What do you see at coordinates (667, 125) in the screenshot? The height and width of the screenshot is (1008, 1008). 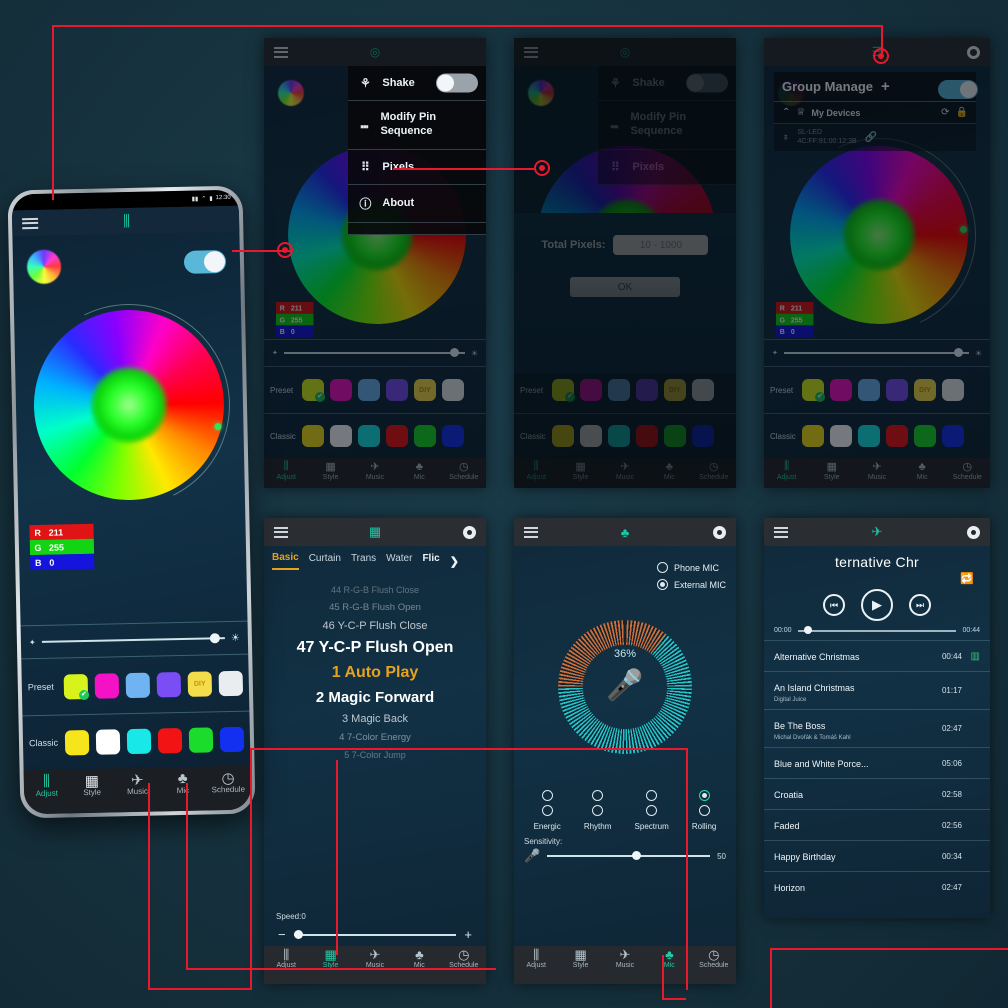 I see `menu-item-modify-pin-sequence: ⑉ Modify Pin Sequence` at bounding box center [667, 125].